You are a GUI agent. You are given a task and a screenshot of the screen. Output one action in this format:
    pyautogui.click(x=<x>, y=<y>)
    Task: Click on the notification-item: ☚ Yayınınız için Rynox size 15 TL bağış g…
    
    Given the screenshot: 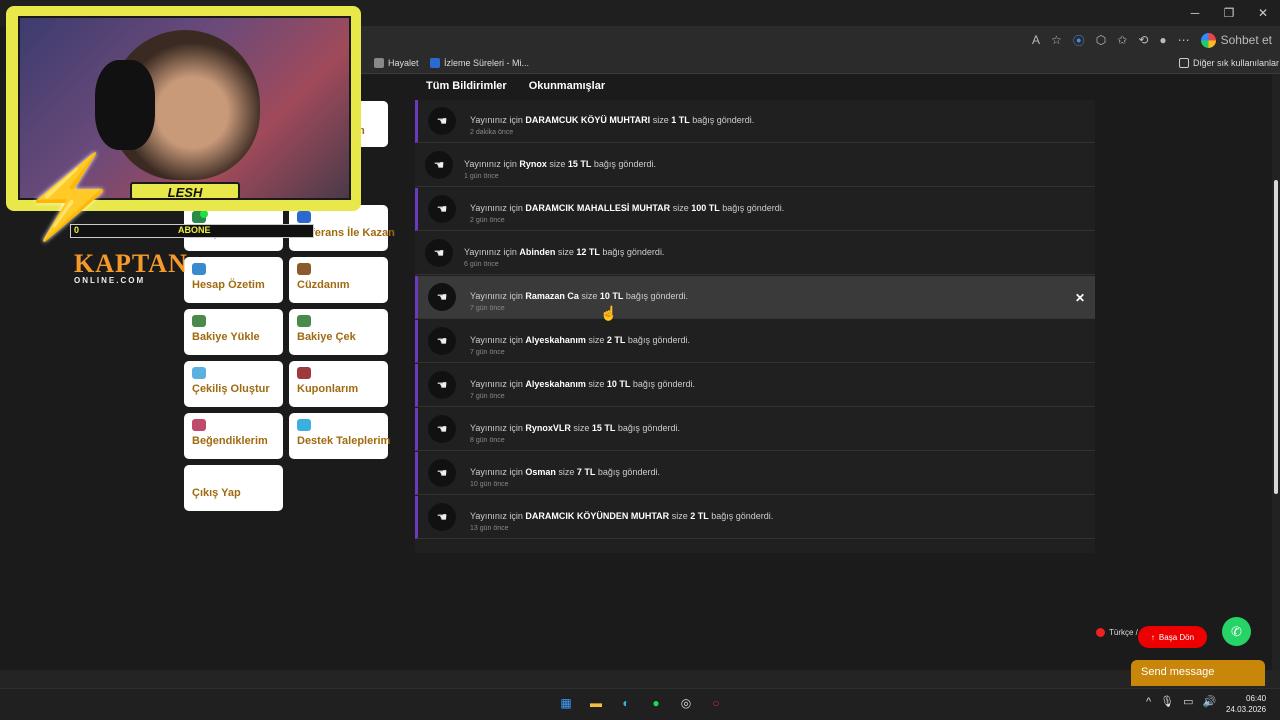 What is the action you would take?
    pyautogui.click(x=755, y=165)
    